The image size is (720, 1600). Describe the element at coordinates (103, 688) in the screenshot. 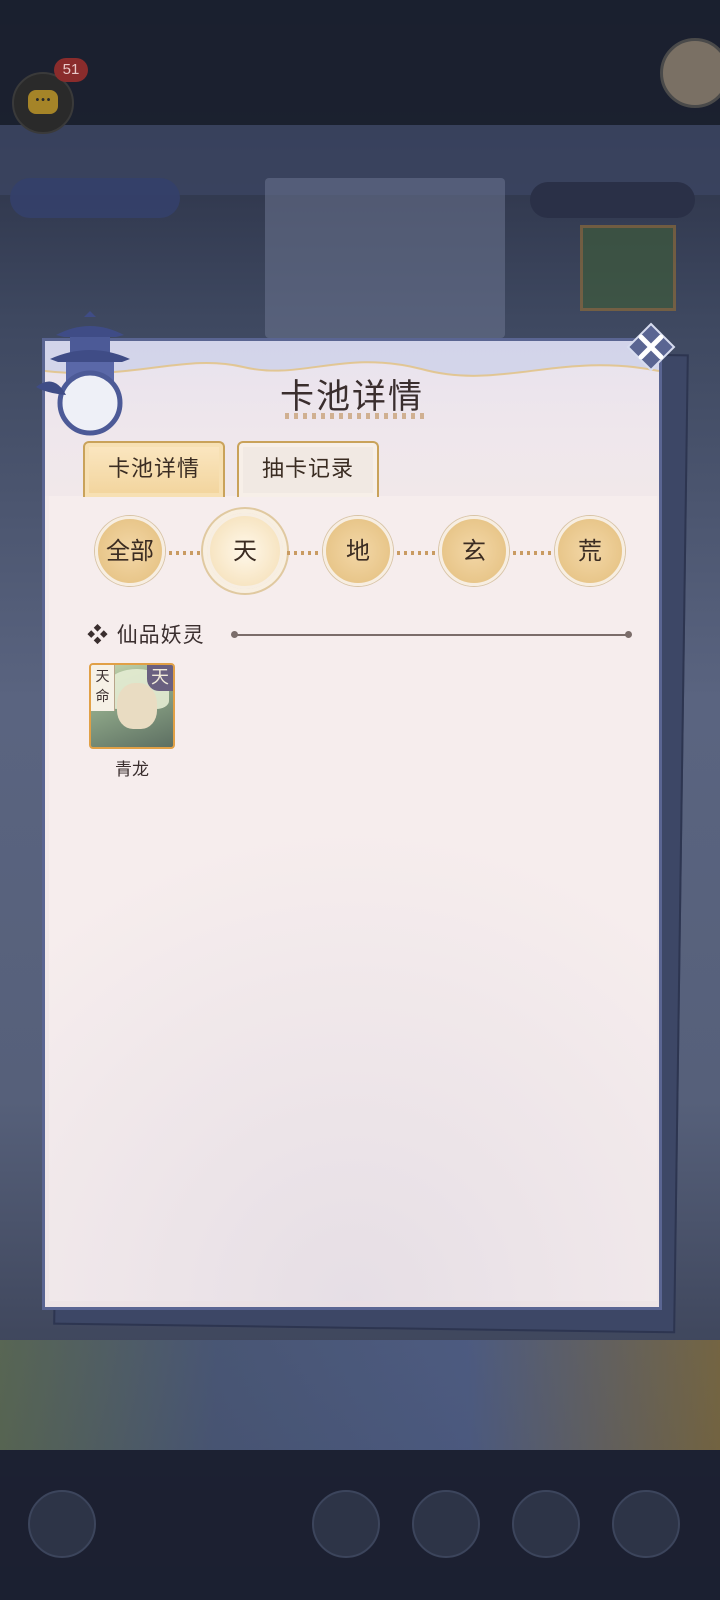

I see `card-fate-tag: 天命` at that location.